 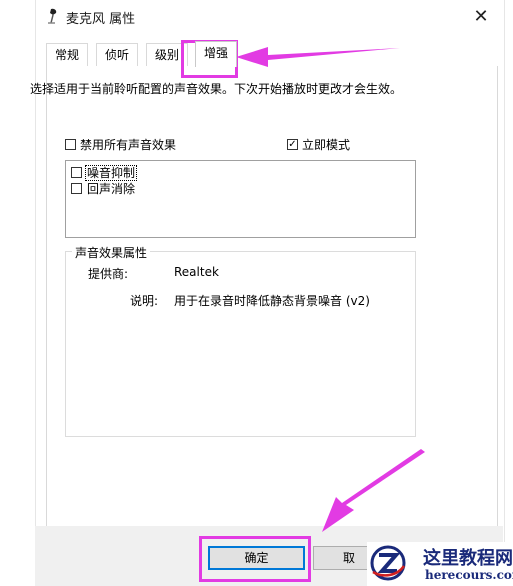 I want to click on tab-listen: 侦听, so click(x=117, y=54).